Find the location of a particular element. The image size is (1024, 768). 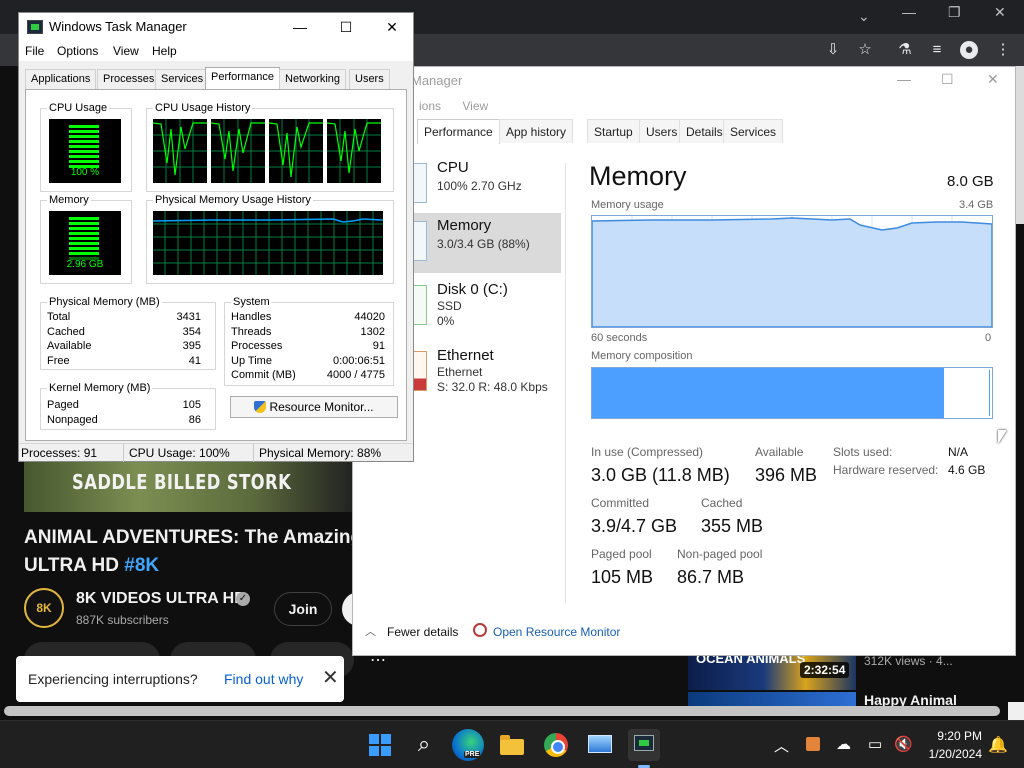

join-button: Join is located at coordinates (303, 609).